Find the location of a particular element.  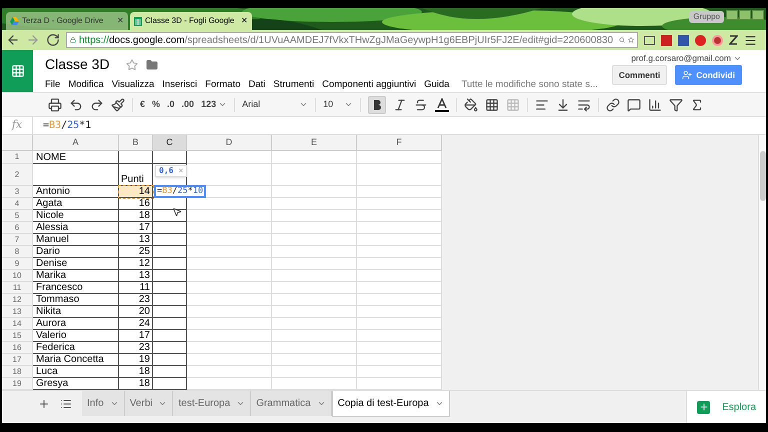

link-icon is located at coordinates (613, 105).